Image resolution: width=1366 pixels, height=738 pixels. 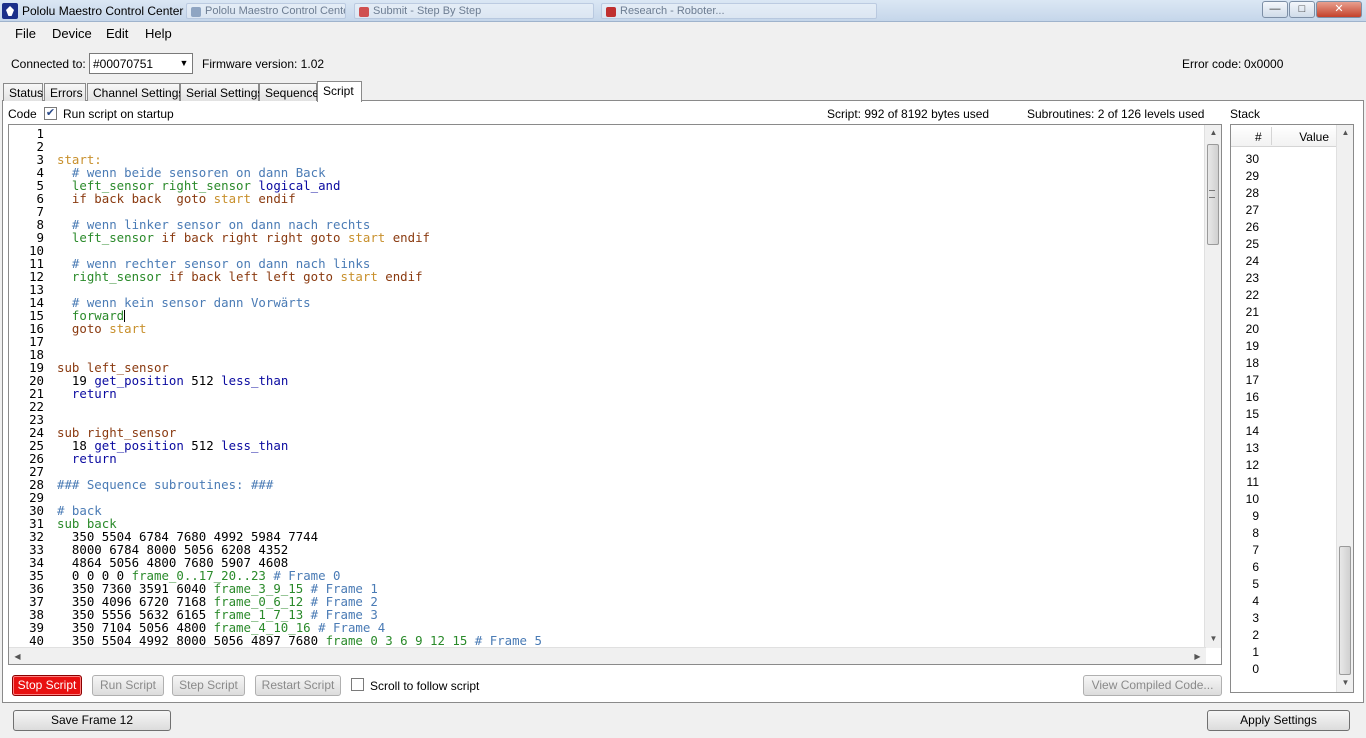 I want to click on apply-settings-button: Apply Settings, so click(x=1278, y=720).